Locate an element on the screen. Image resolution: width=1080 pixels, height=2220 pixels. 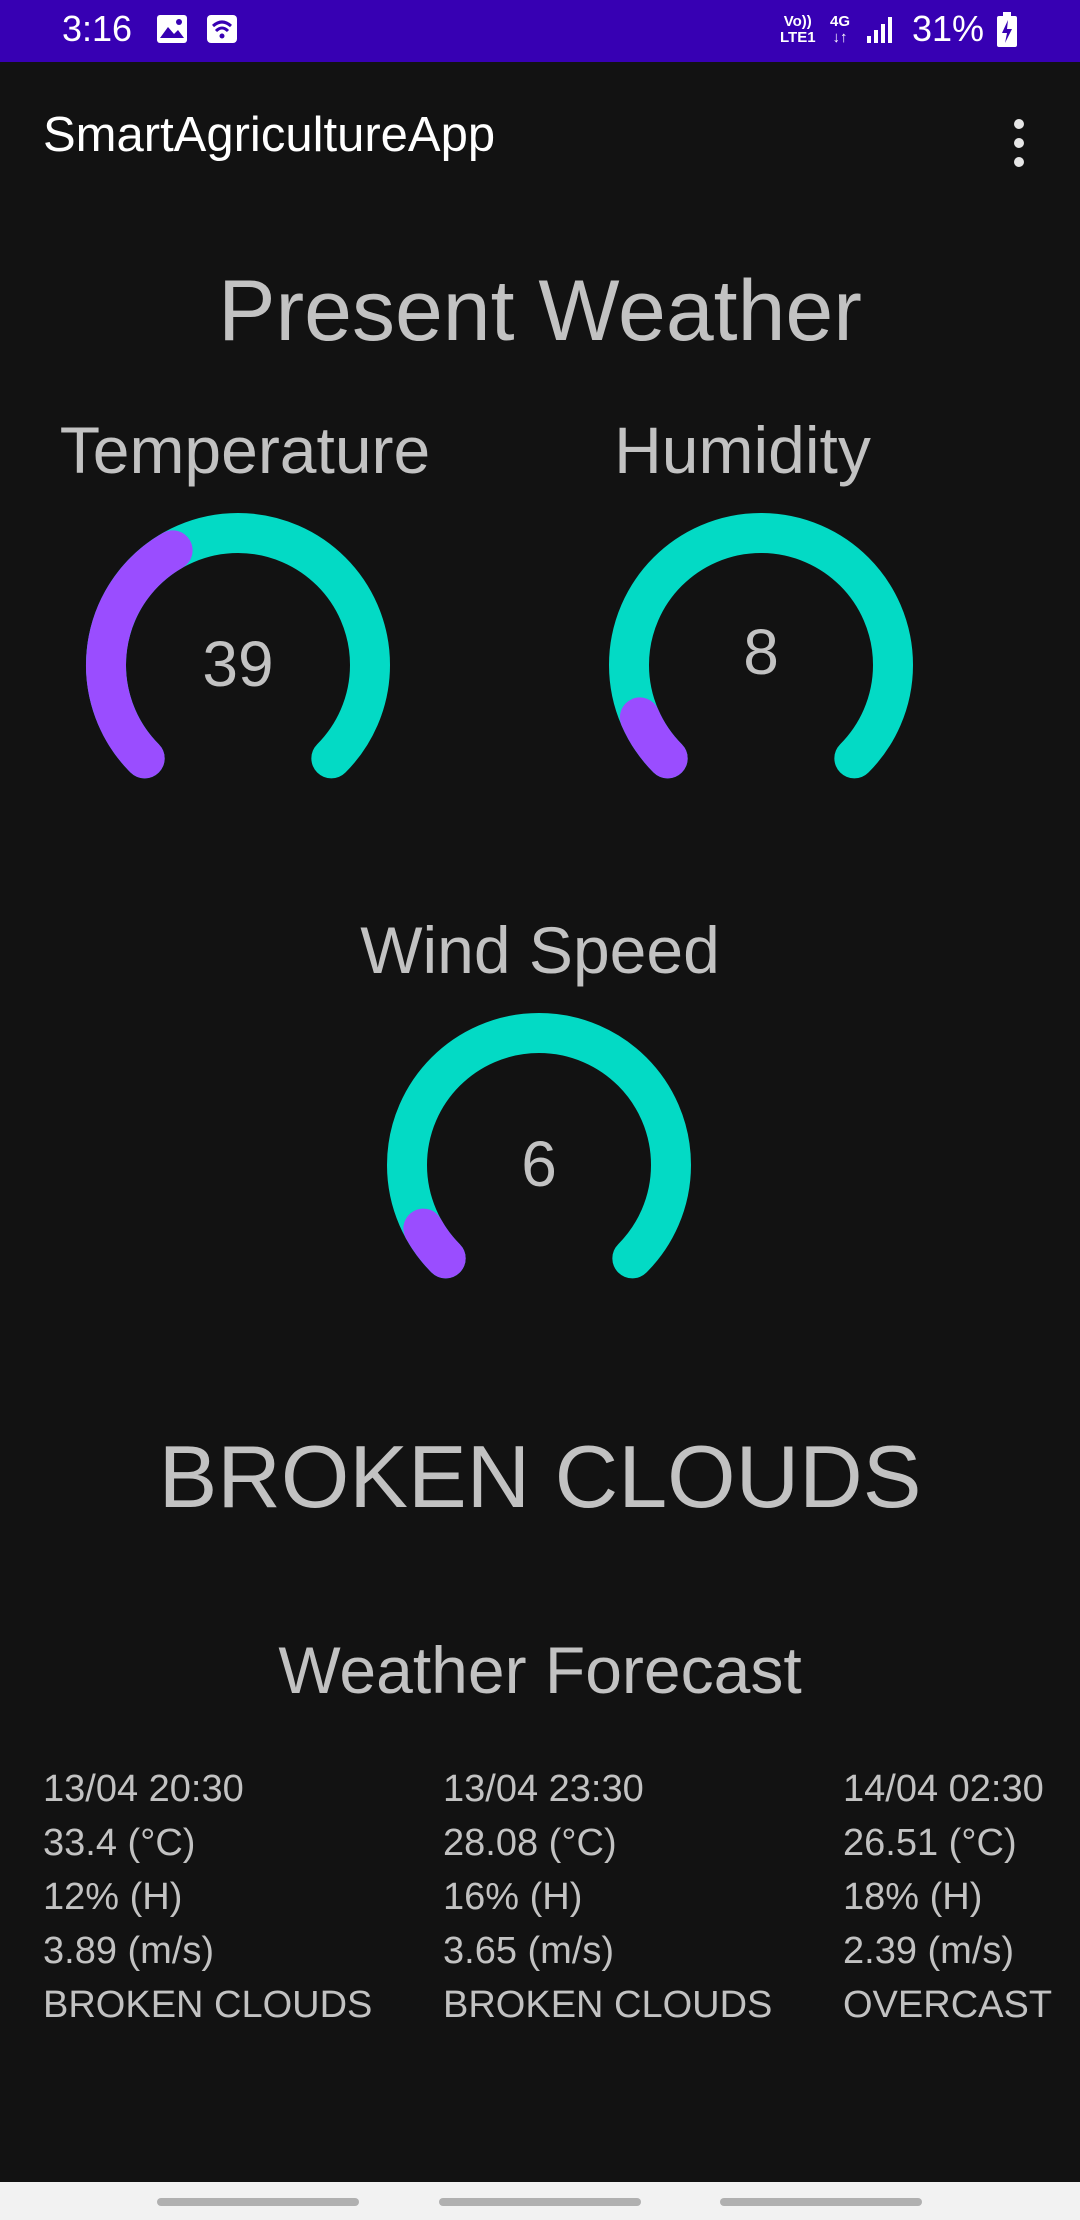
temperature-value: 39 is located at coordinates (238, 664).